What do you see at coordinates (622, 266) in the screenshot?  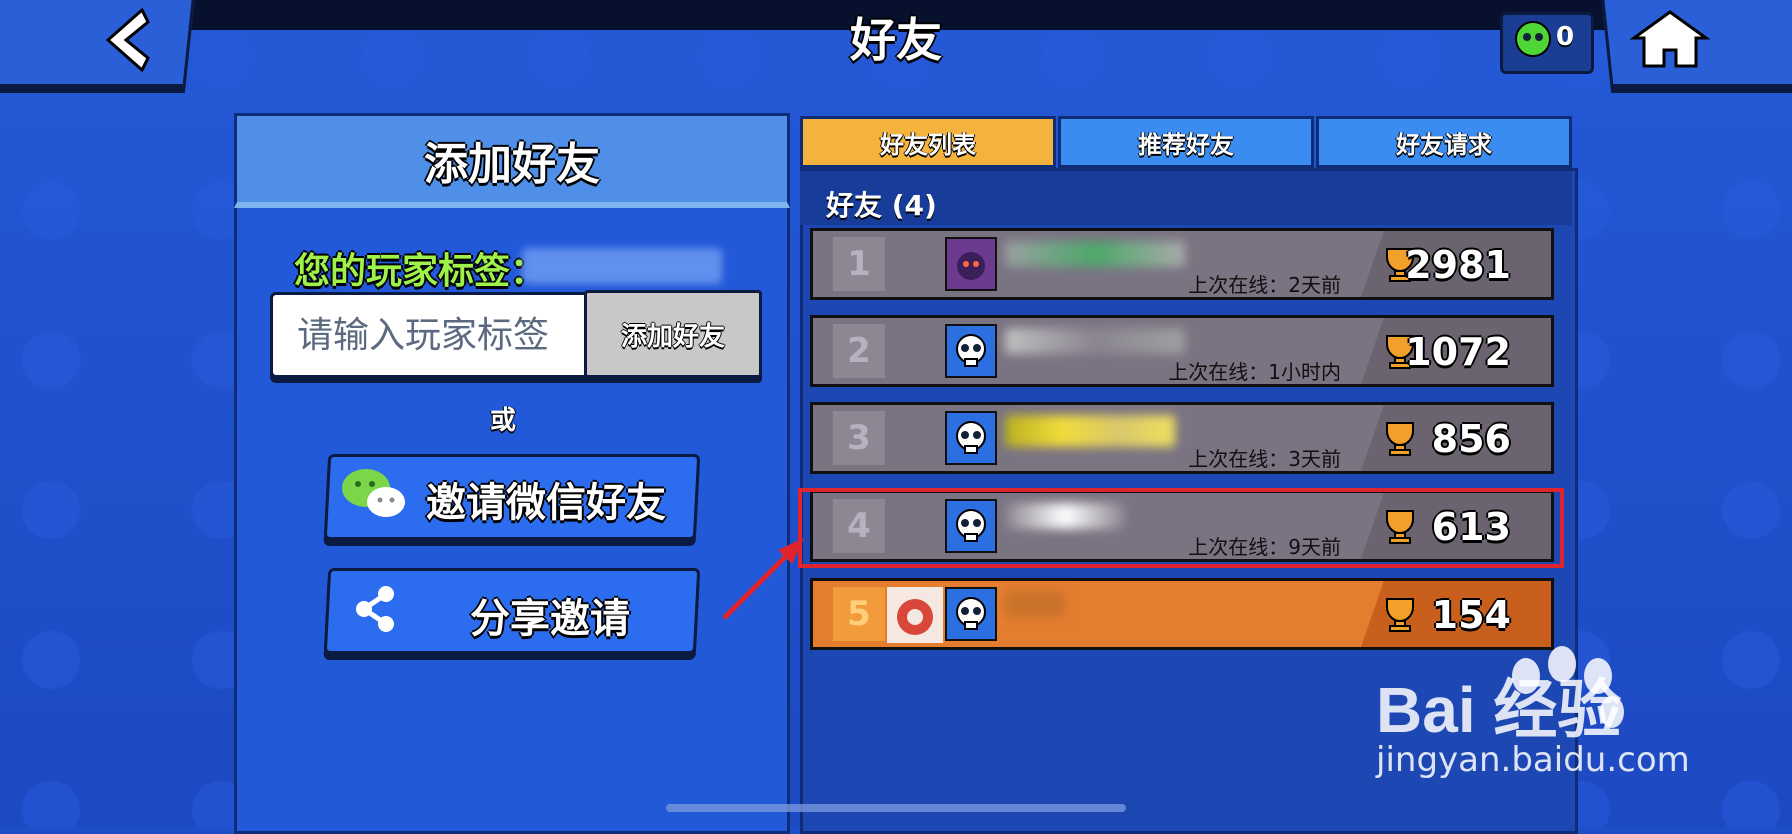 I see `player-tag-value-blurred` at bounding box center [622, 266].